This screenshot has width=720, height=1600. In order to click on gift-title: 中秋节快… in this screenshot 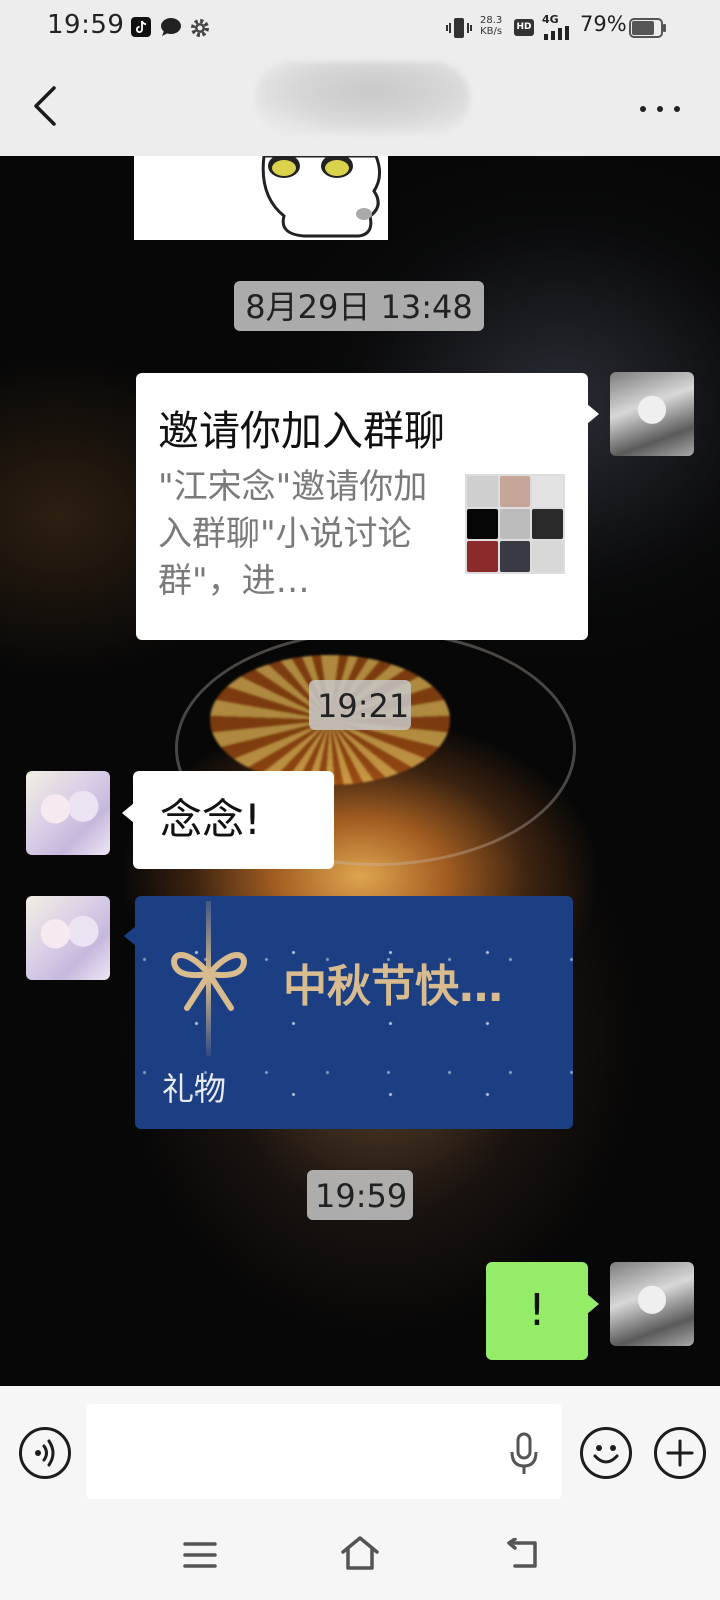, I will do `click(393, 986)`.